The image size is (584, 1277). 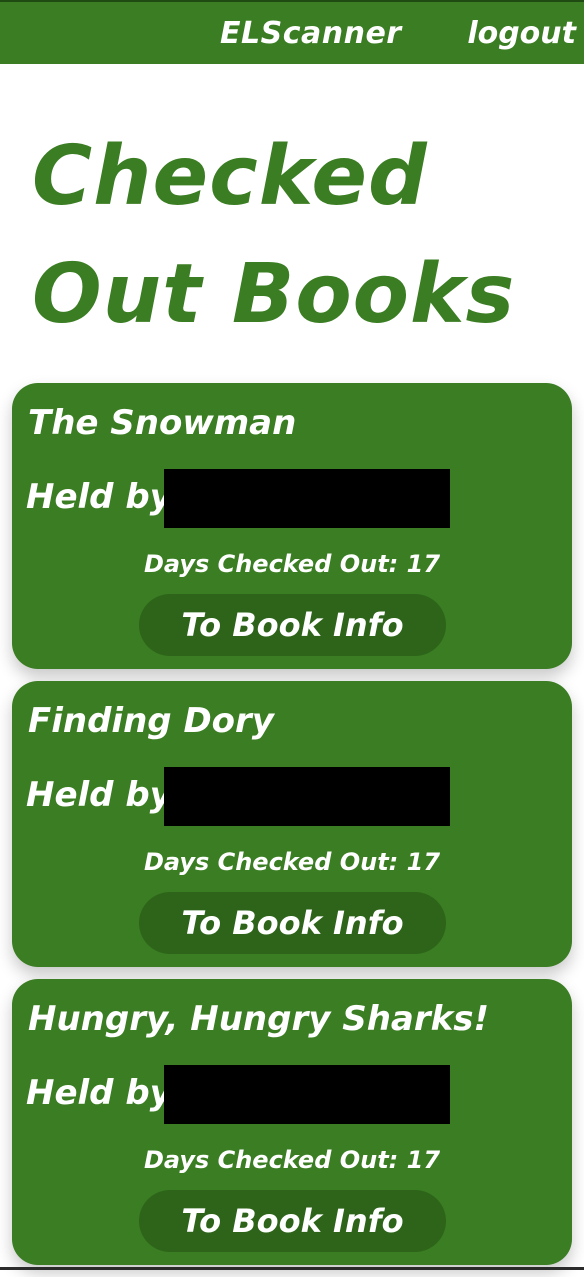 What do you see at coordinates (521, 33) in the screenshot?
I see `logout-link: logout` at bounding box center [521, 33].